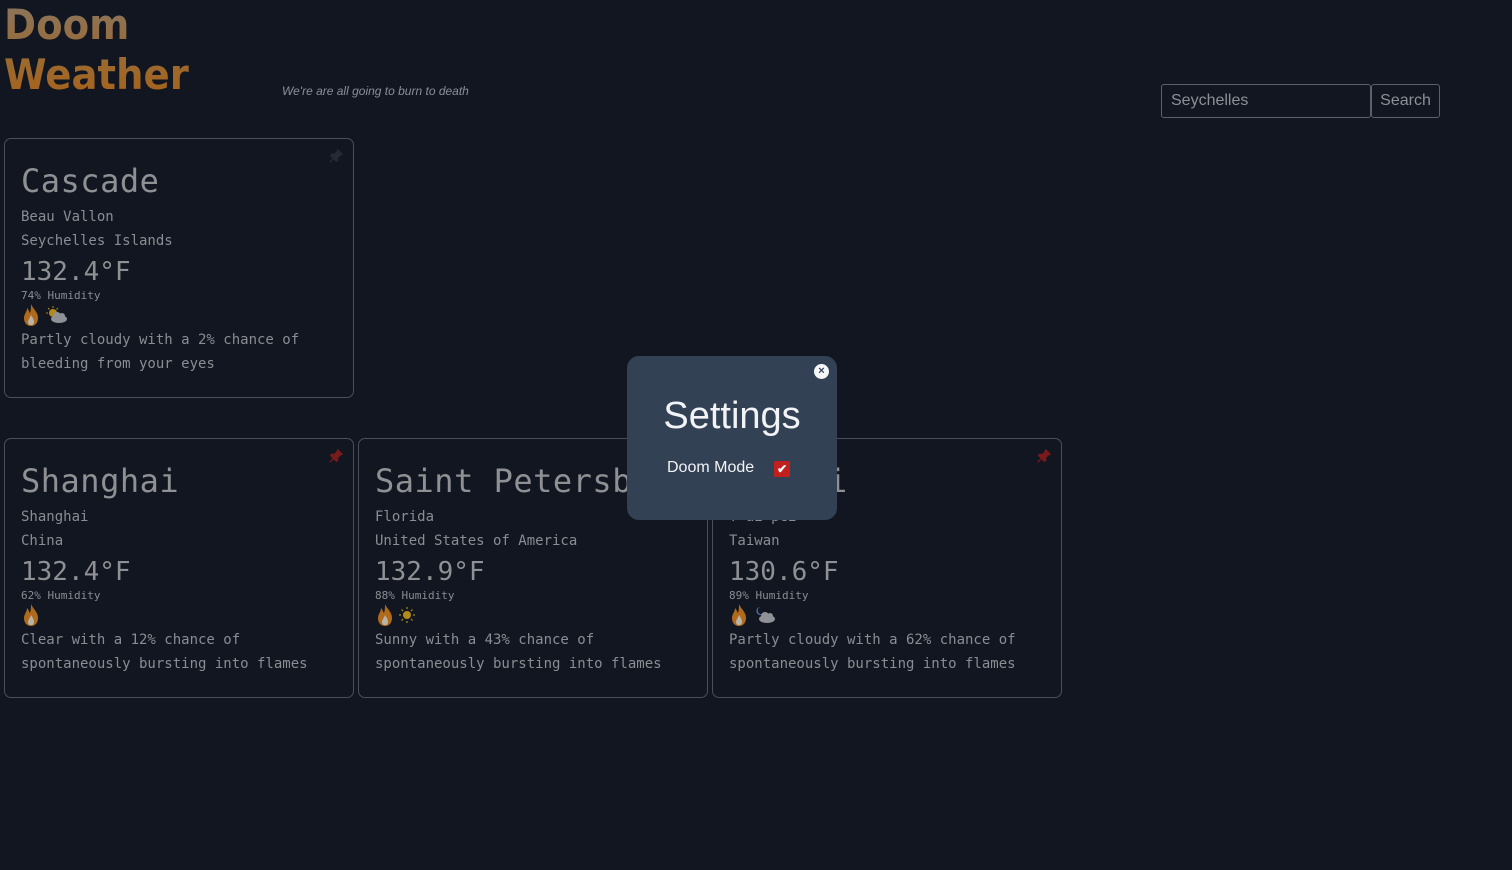  Describe the element at coordinates (754, 541) in the screenshot. I see `card-country: Taiwan` at that location.